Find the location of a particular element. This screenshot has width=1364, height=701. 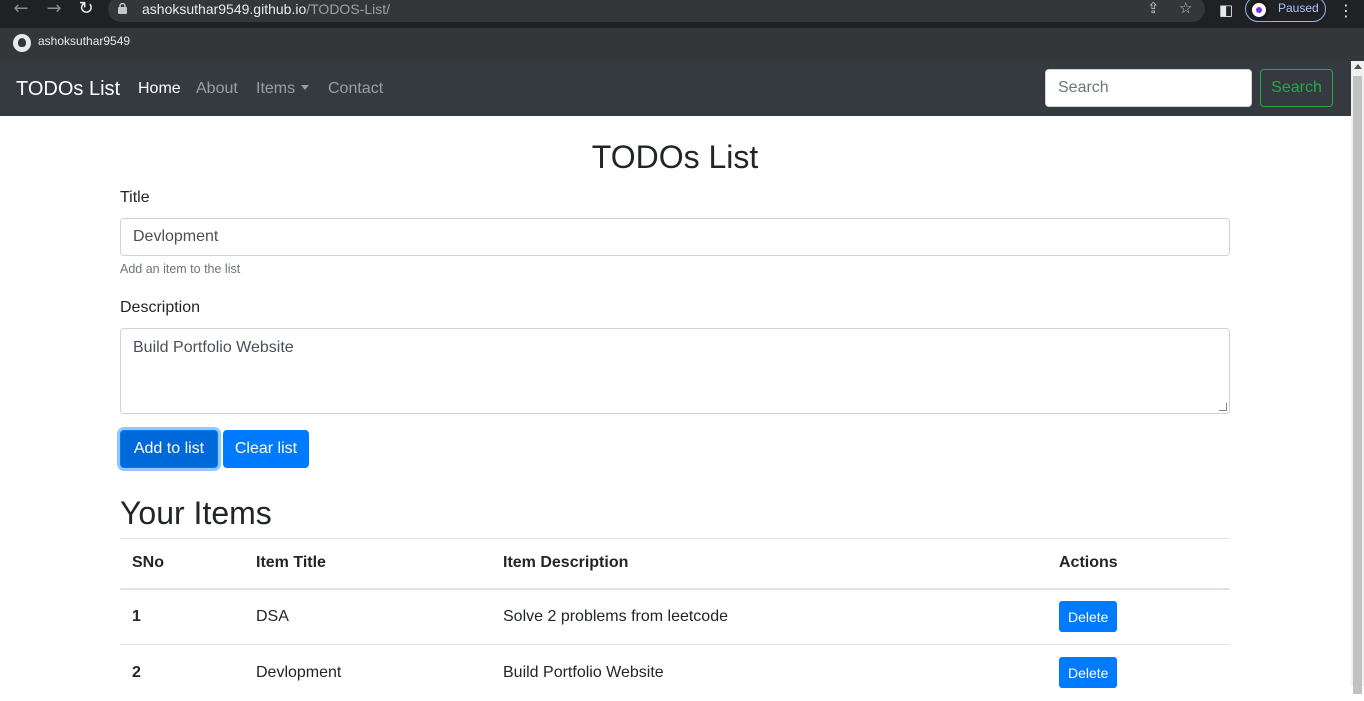

profile-status: Paused is located at coordinates (1298, 8).